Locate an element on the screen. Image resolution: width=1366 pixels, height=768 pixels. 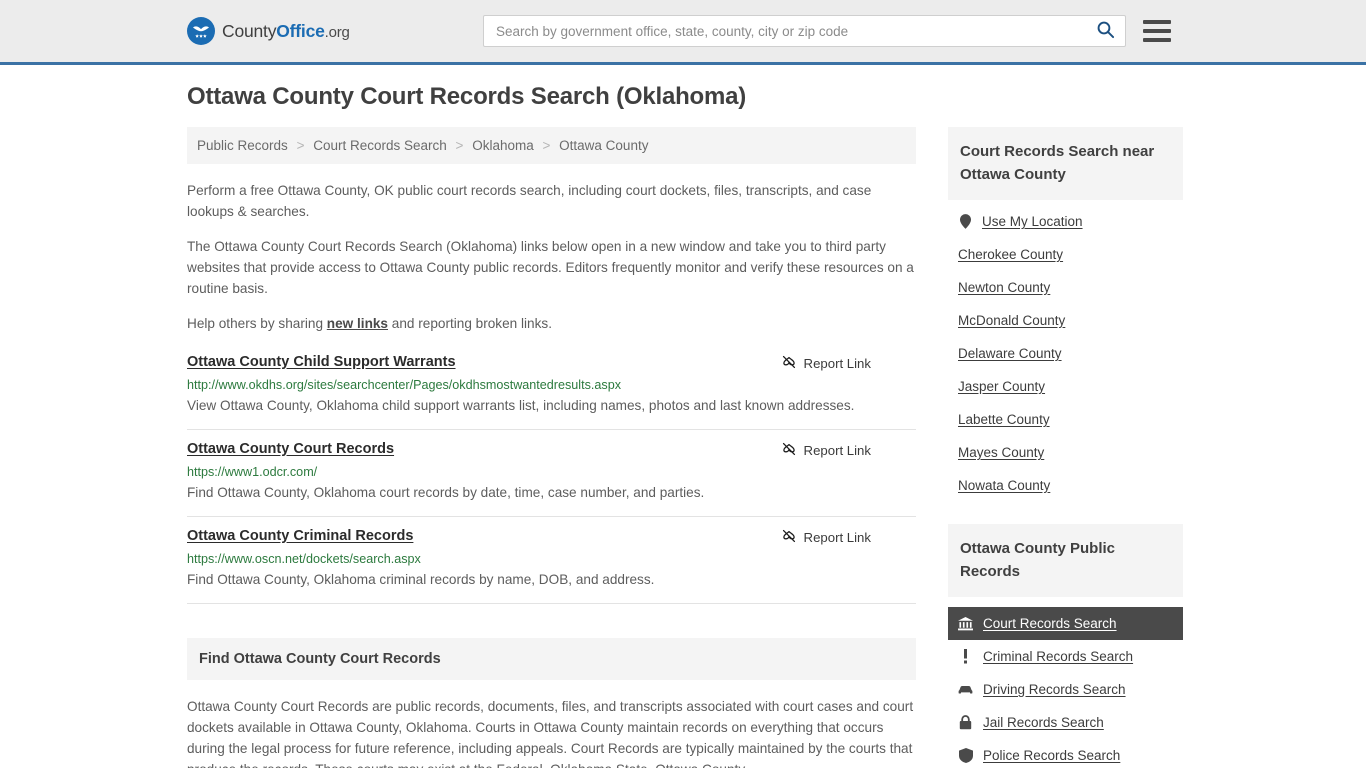
menu-button is located at coordinates (1157, 31).